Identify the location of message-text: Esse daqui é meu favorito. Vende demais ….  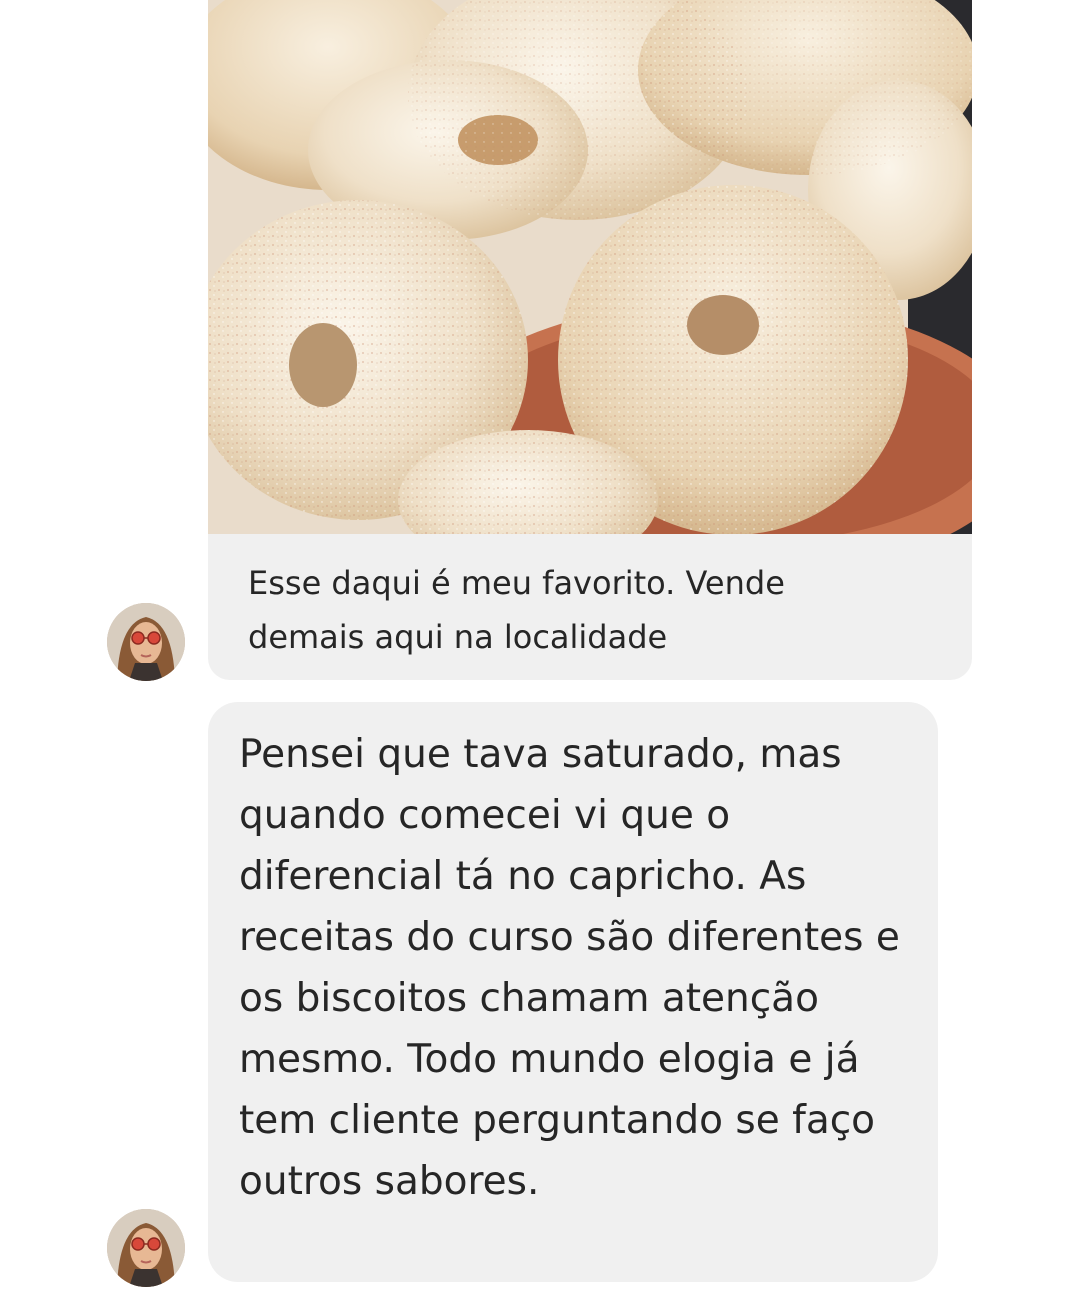
(516, 610).